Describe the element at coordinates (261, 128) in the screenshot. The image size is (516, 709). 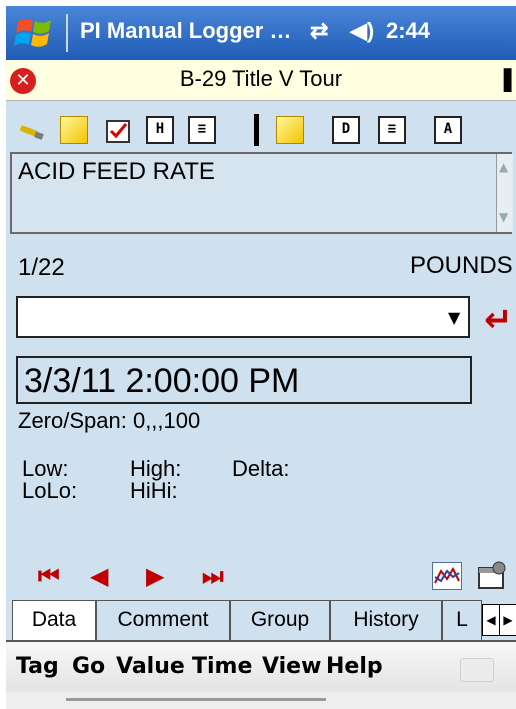
I see `toolbar: H ≡ D ≡ A` at that location.